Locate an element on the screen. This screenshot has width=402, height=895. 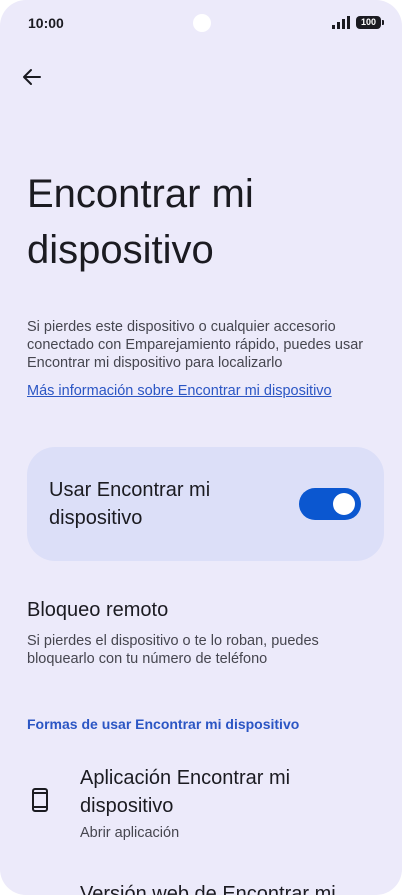
toggle-label: Usar Encontrar mi dispositivo is located at coordinates (130, 504).